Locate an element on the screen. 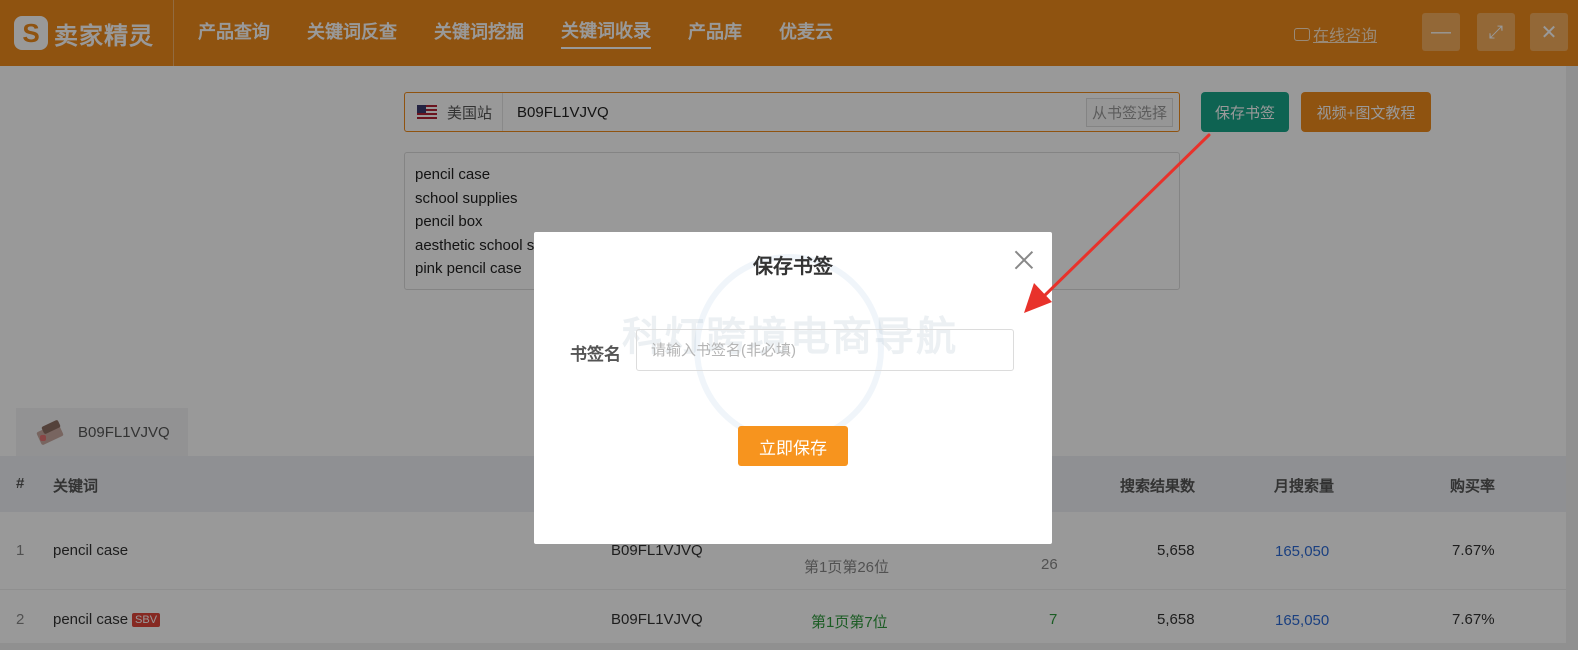  dialog-title: 保存书签 is located at coordinates (793, 267).